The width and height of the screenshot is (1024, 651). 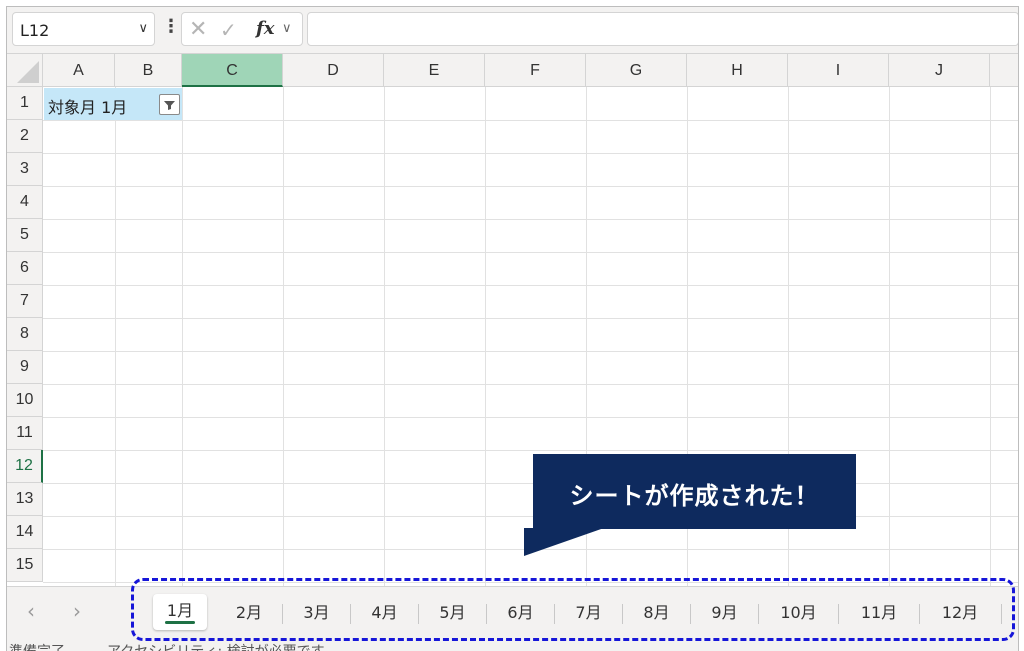 I want to click on status-ready: 準備完了, so click(x=37, y=646).